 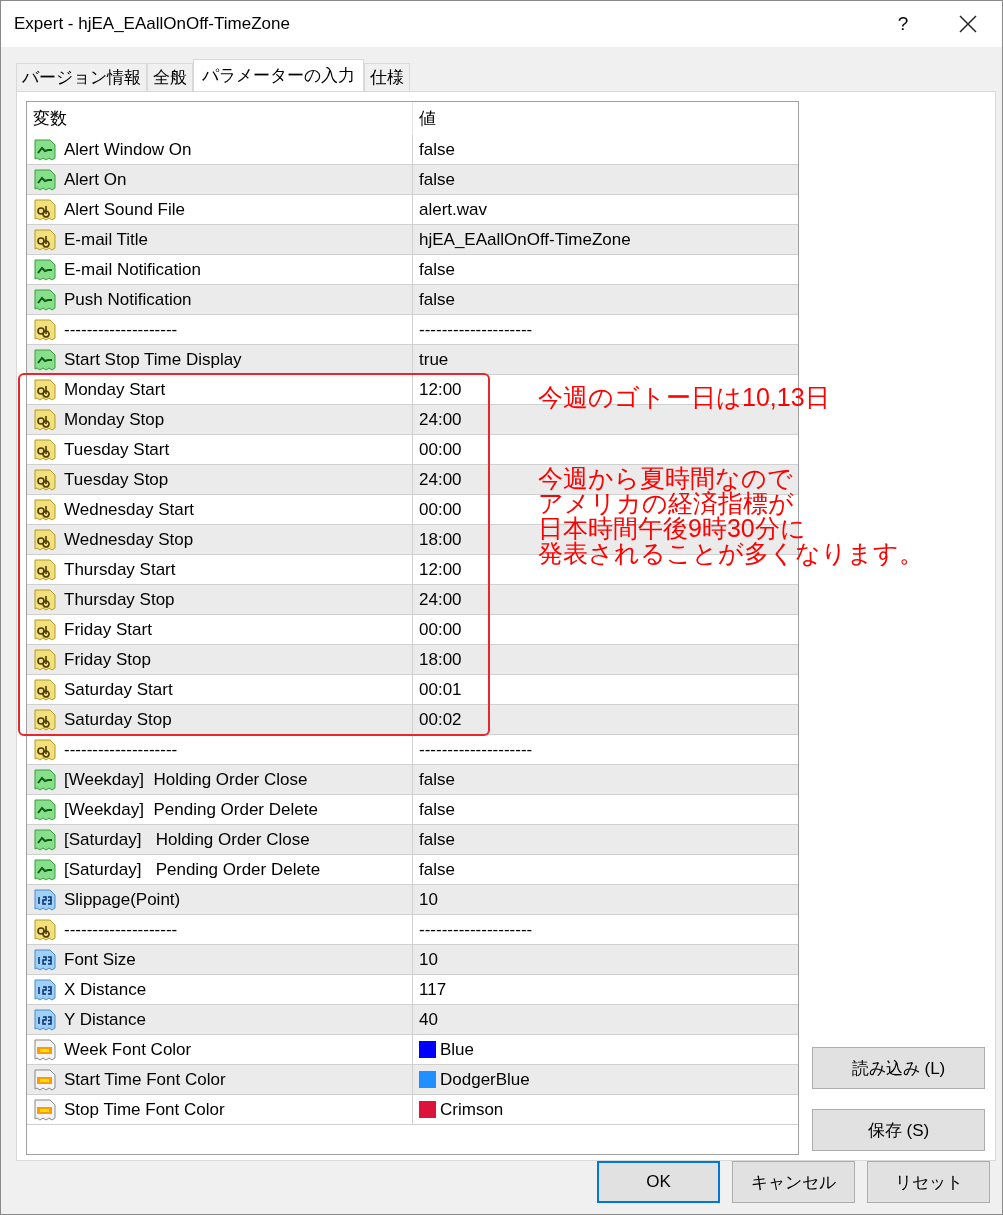 What do you see at coordinates (105, 989) in the screenshot?
I see `parameter-name: X Distance` at bounding box center [105, 989].